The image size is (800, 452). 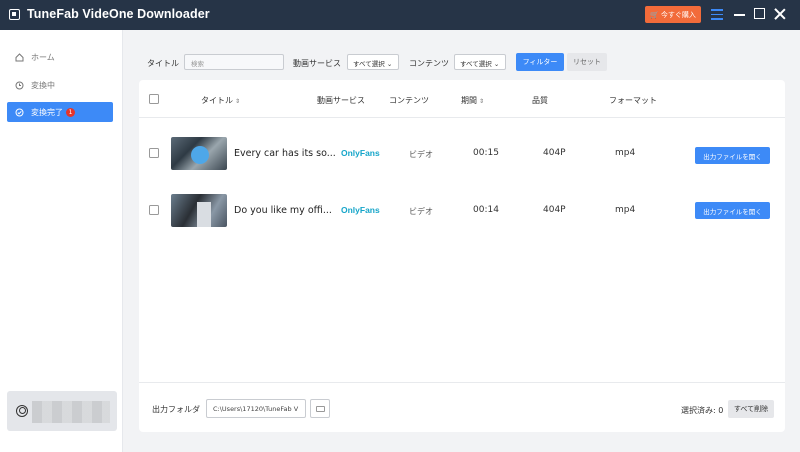 What do you see at coordinates (587, 62) in the screenshot?
I see `reset-button: リセット` at bounding box center [587, 62].